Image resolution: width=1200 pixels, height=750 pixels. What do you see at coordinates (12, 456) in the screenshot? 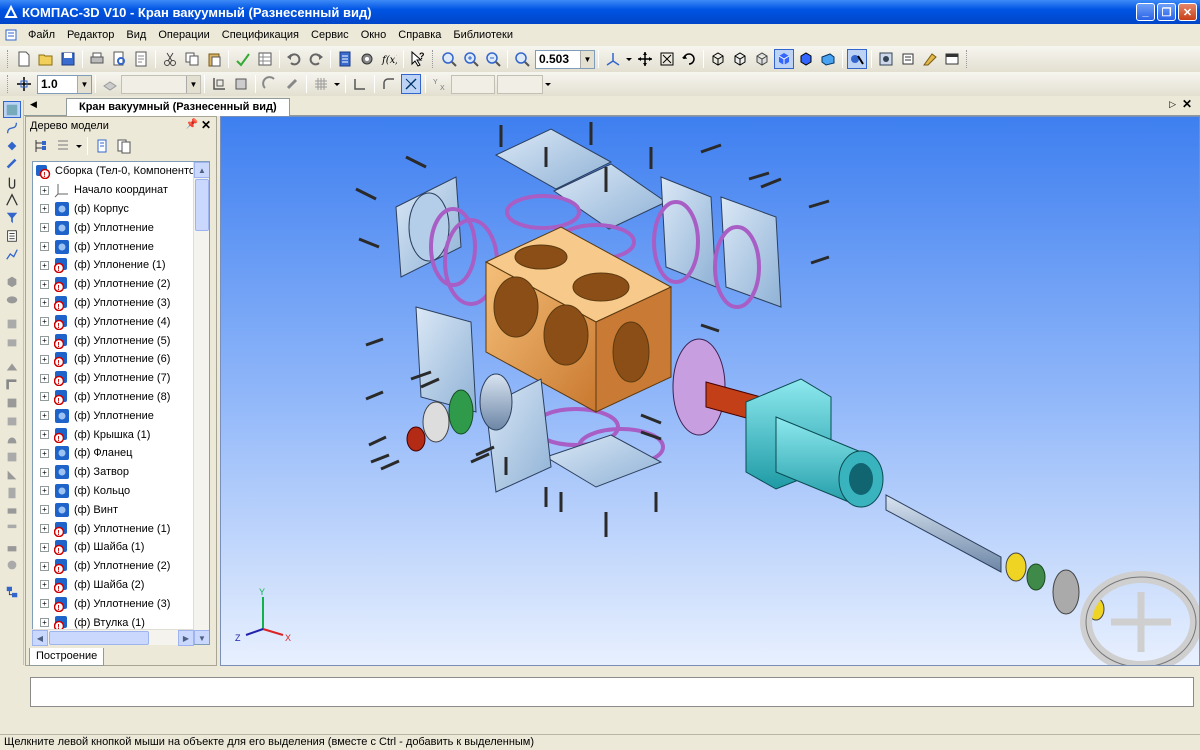
I see `array-icon` at bounding box center [12, 456].